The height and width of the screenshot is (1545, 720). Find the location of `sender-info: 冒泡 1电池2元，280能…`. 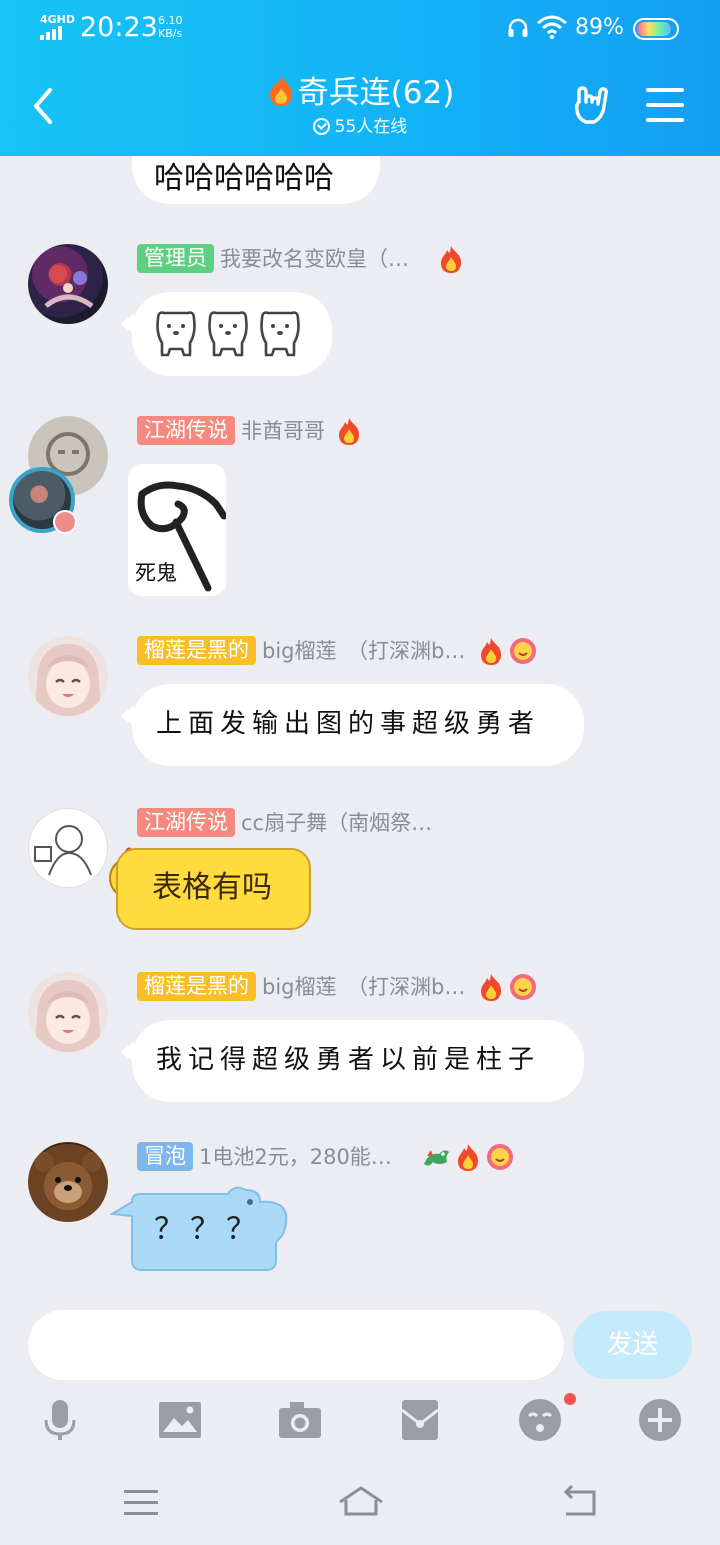

sender-info: 冒泡 1电池2元，280能… is located at coordinates (326, 1157).